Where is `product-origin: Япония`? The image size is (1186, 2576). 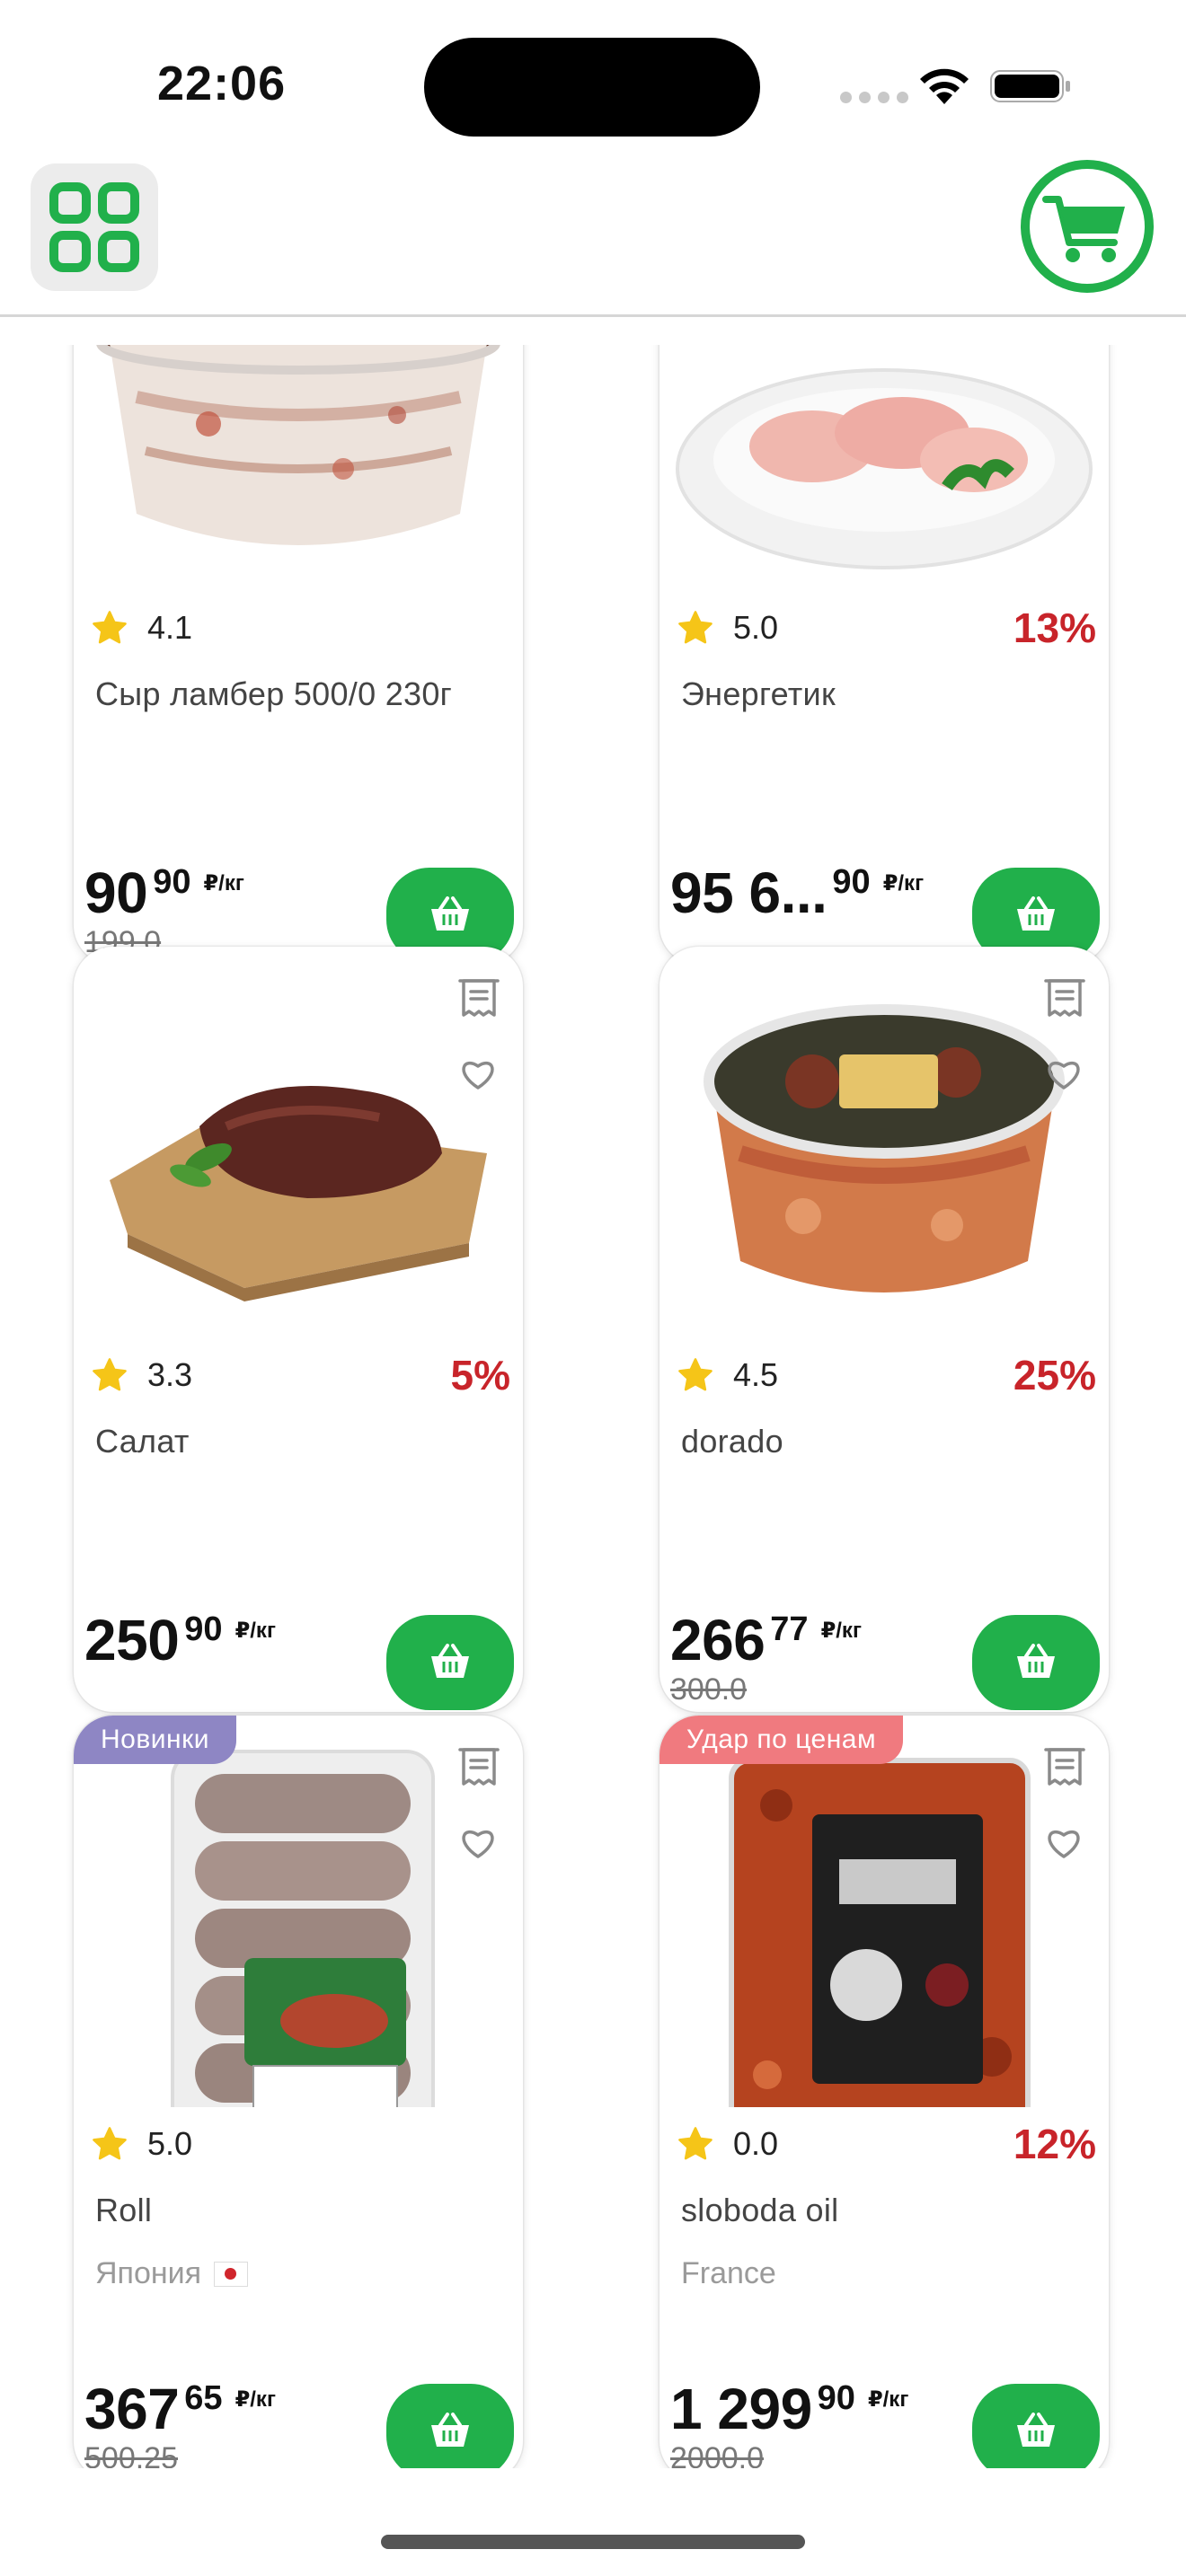
product-origin: Япония is located at coordinates (172, 2273).